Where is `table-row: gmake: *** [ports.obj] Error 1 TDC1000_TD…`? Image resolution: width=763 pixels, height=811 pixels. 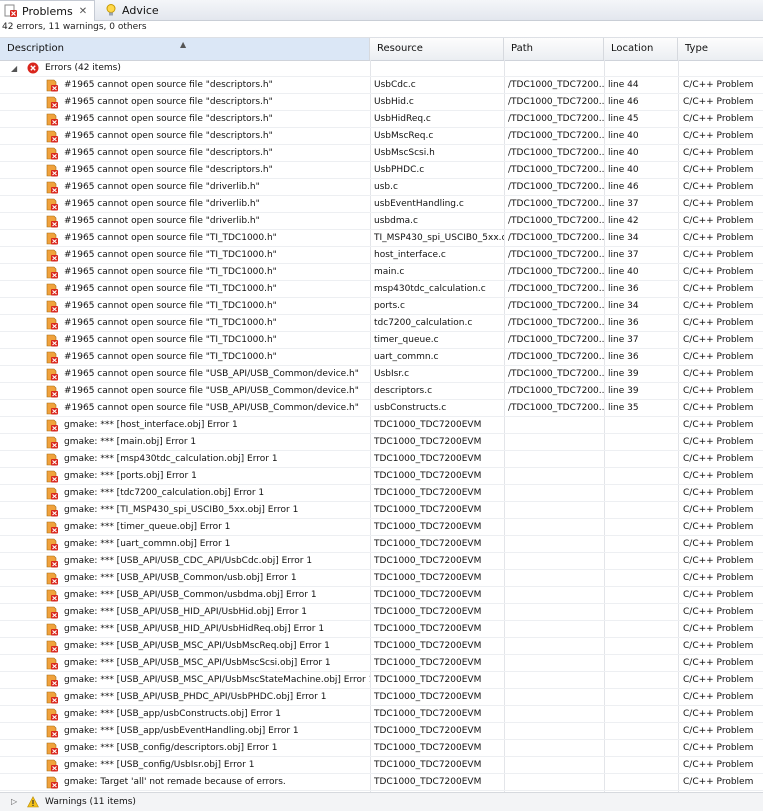 table-row: gmake: *** [ports.obj] Error 1 TDC1000_TD… is located at coordinates (381, 476).